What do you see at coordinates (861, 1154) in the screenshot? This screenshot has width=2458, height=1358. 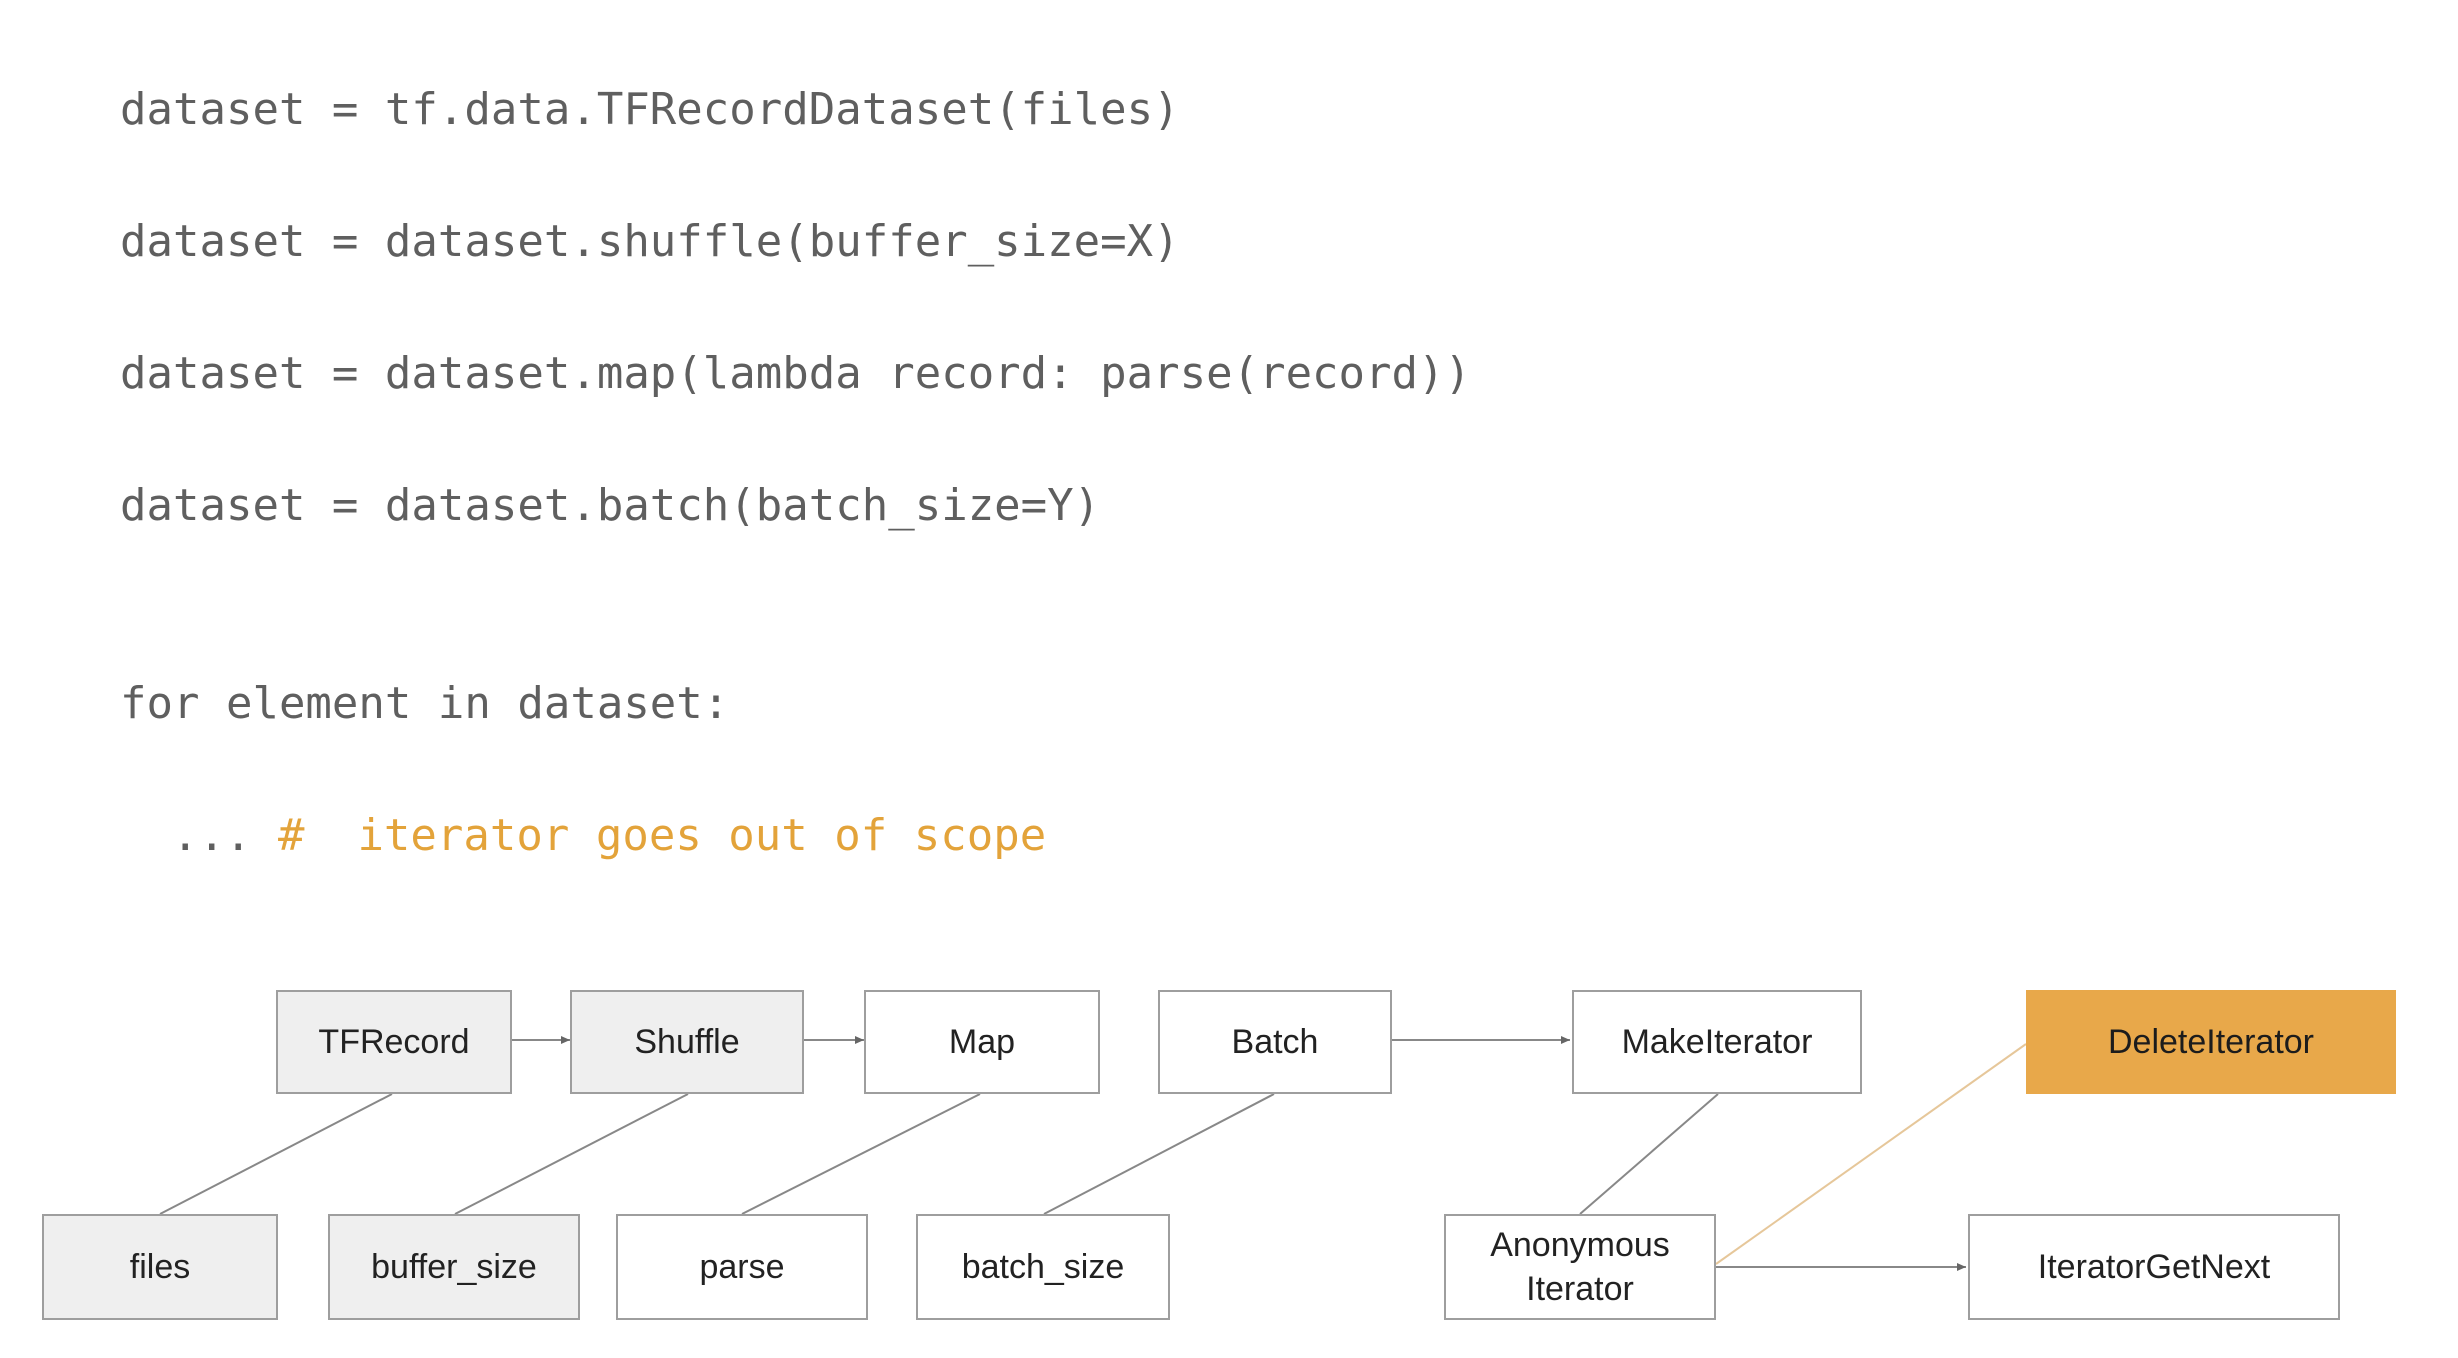 I see `edge-parse-map` at bounding box center [861, 1154].